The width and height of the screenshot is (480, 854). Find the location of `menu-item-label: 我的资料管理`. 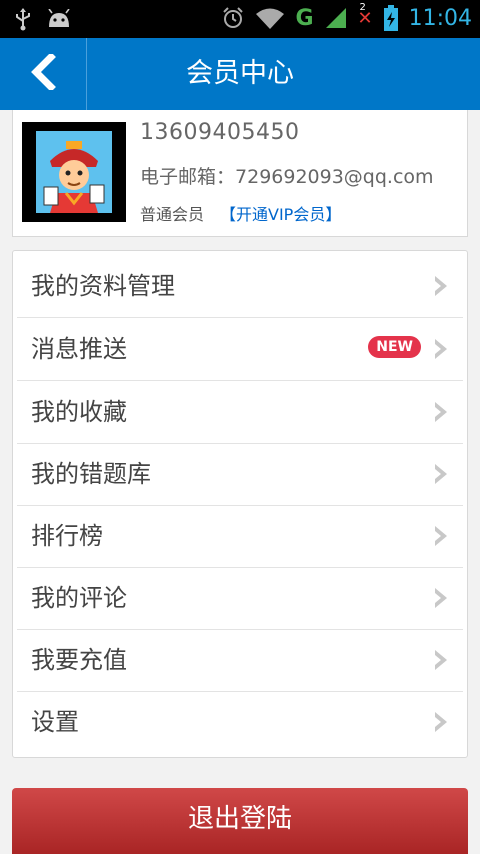

menu-item-label: 我的资料管理 is located at coordinates (103, 286).